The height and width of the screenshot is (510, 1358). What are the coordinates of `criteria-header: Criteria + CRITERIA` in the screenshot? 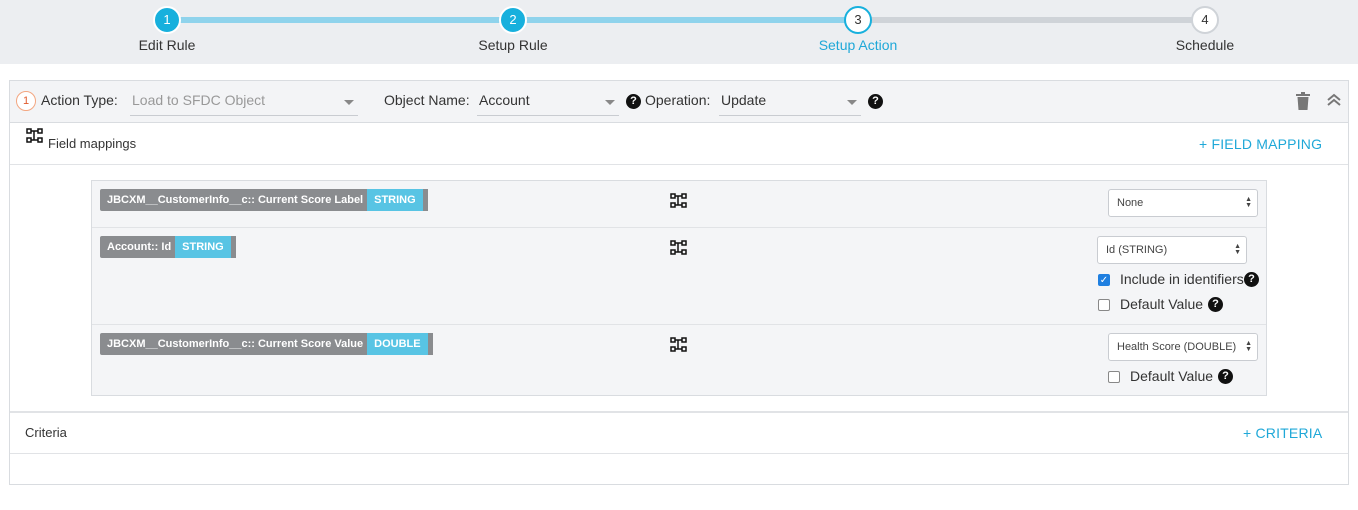 It's located at (679, 432).